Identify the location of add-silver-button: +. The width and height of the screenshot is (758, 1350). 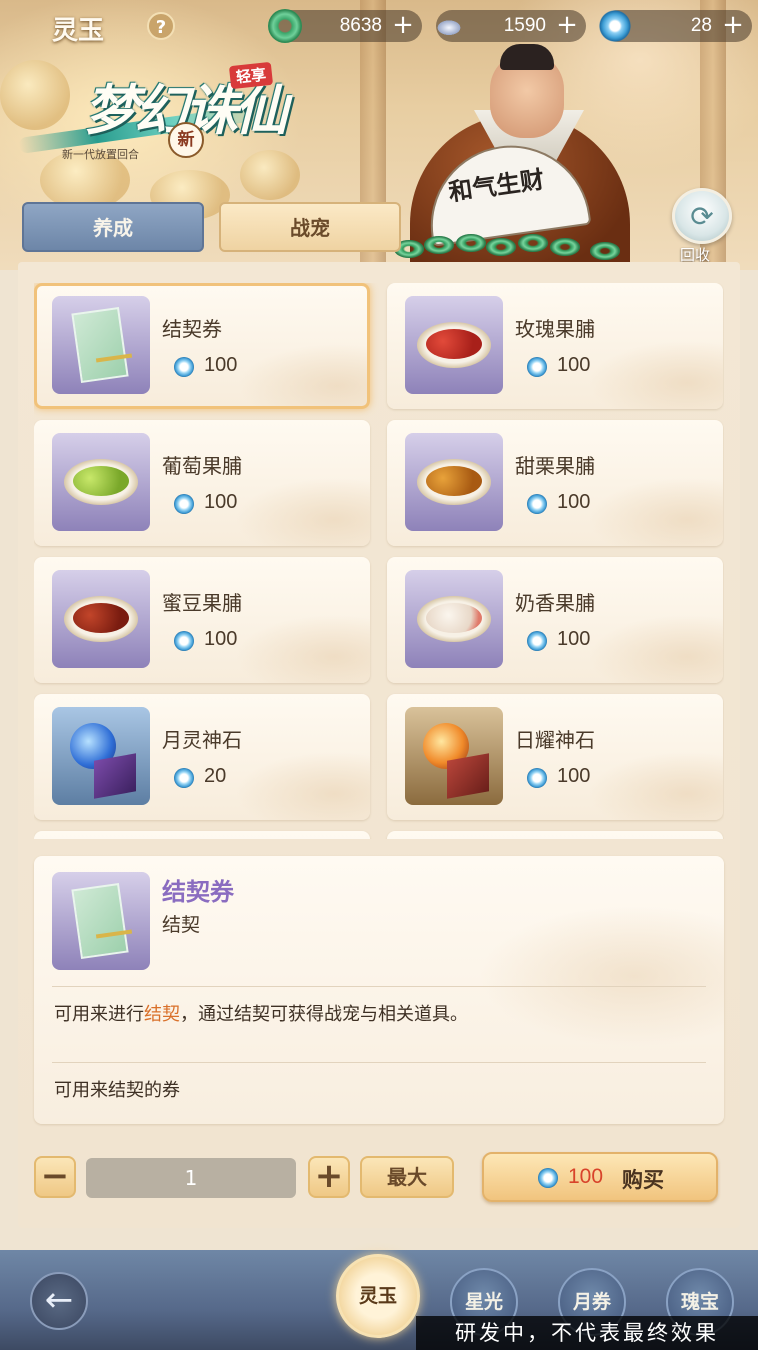
(567, 26).